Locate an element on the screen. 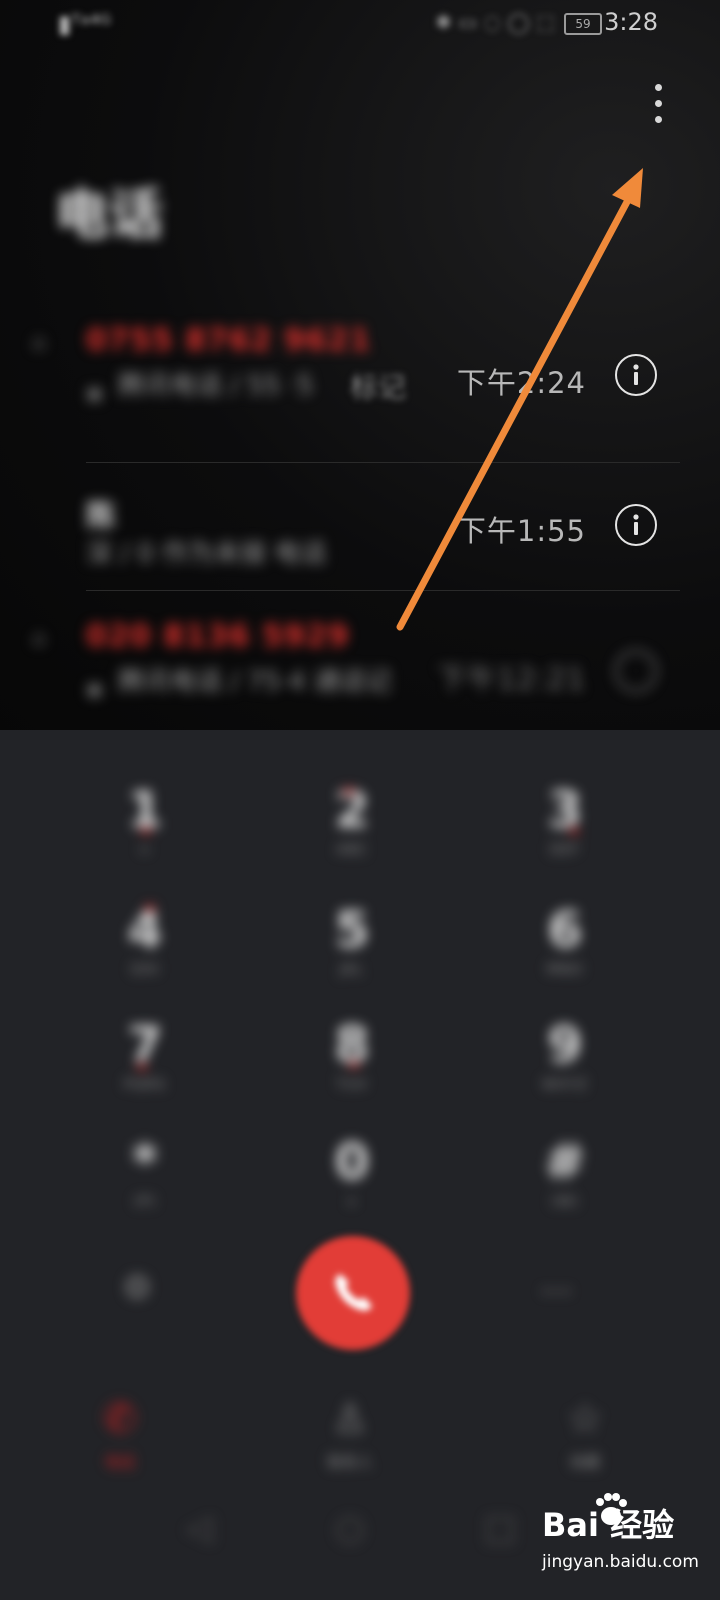 The height and width of the screenshot is (1600, 720). call-number: 020 8136 5929 is located at coordinates (218, 636).